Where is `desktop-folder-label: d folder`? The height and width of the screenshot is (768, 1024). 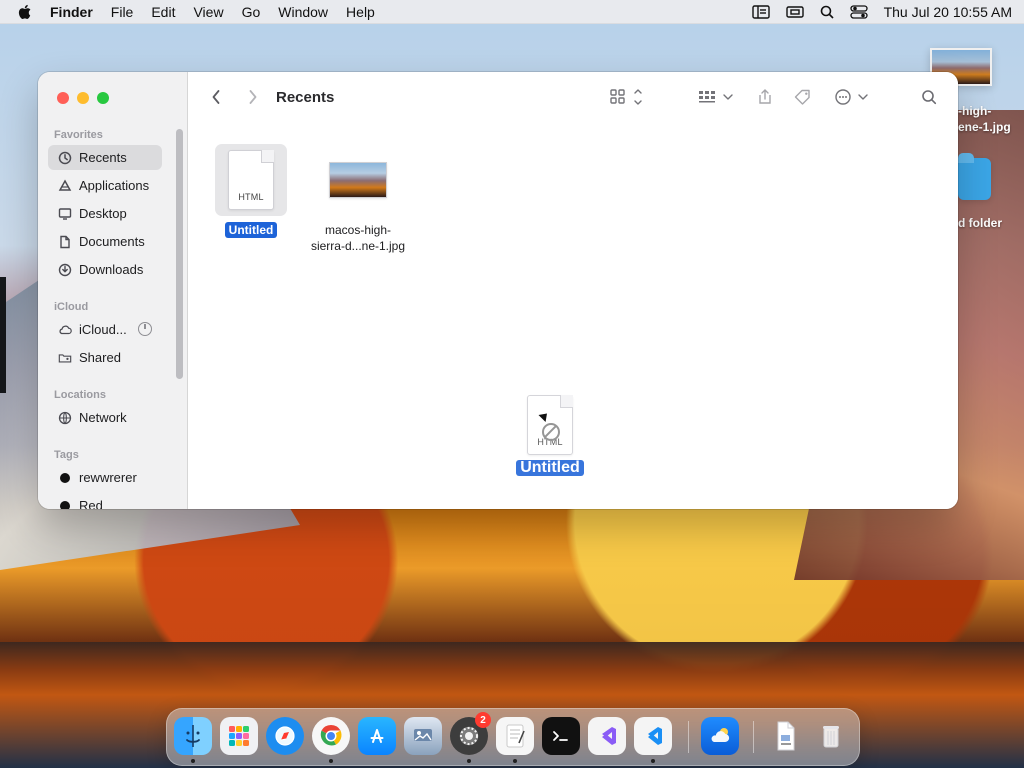
desktop-folder-label: d folder is located at coordinates (980, 223).